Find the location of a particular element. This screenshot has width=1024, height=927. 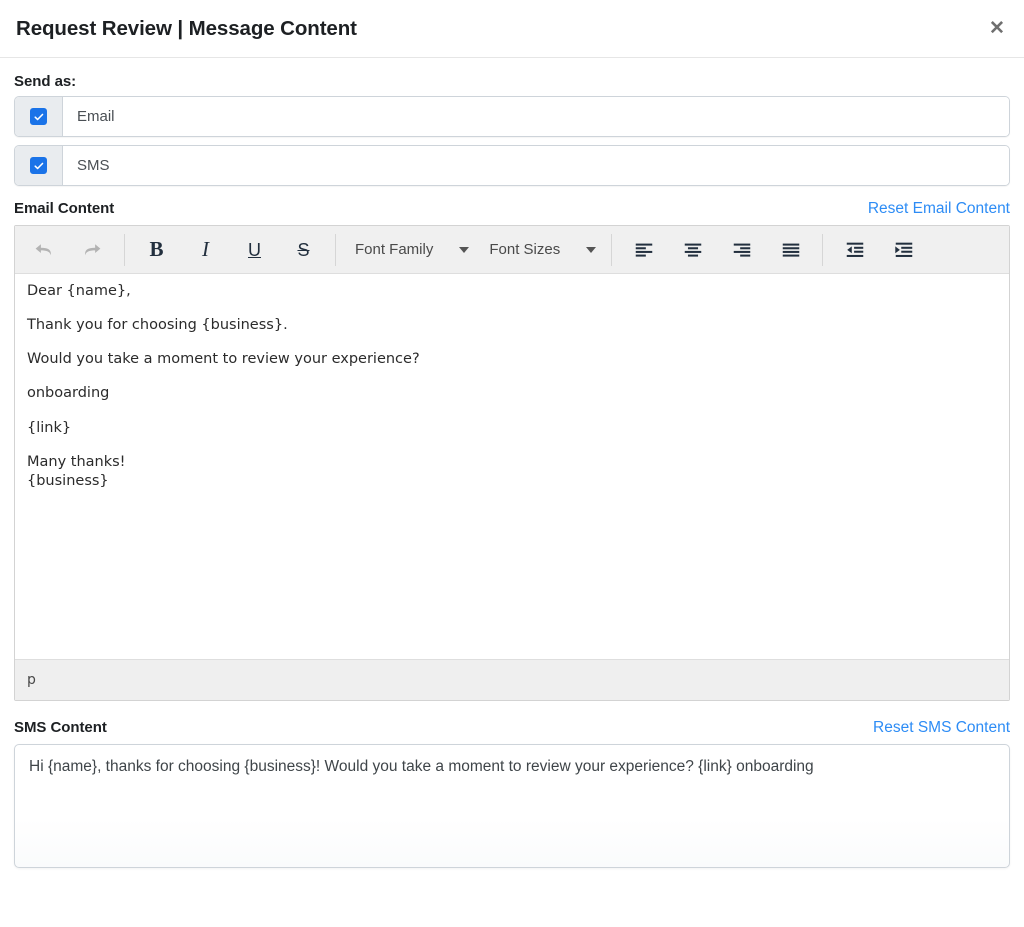

outdent-icon is located at coordinates (854, 249).